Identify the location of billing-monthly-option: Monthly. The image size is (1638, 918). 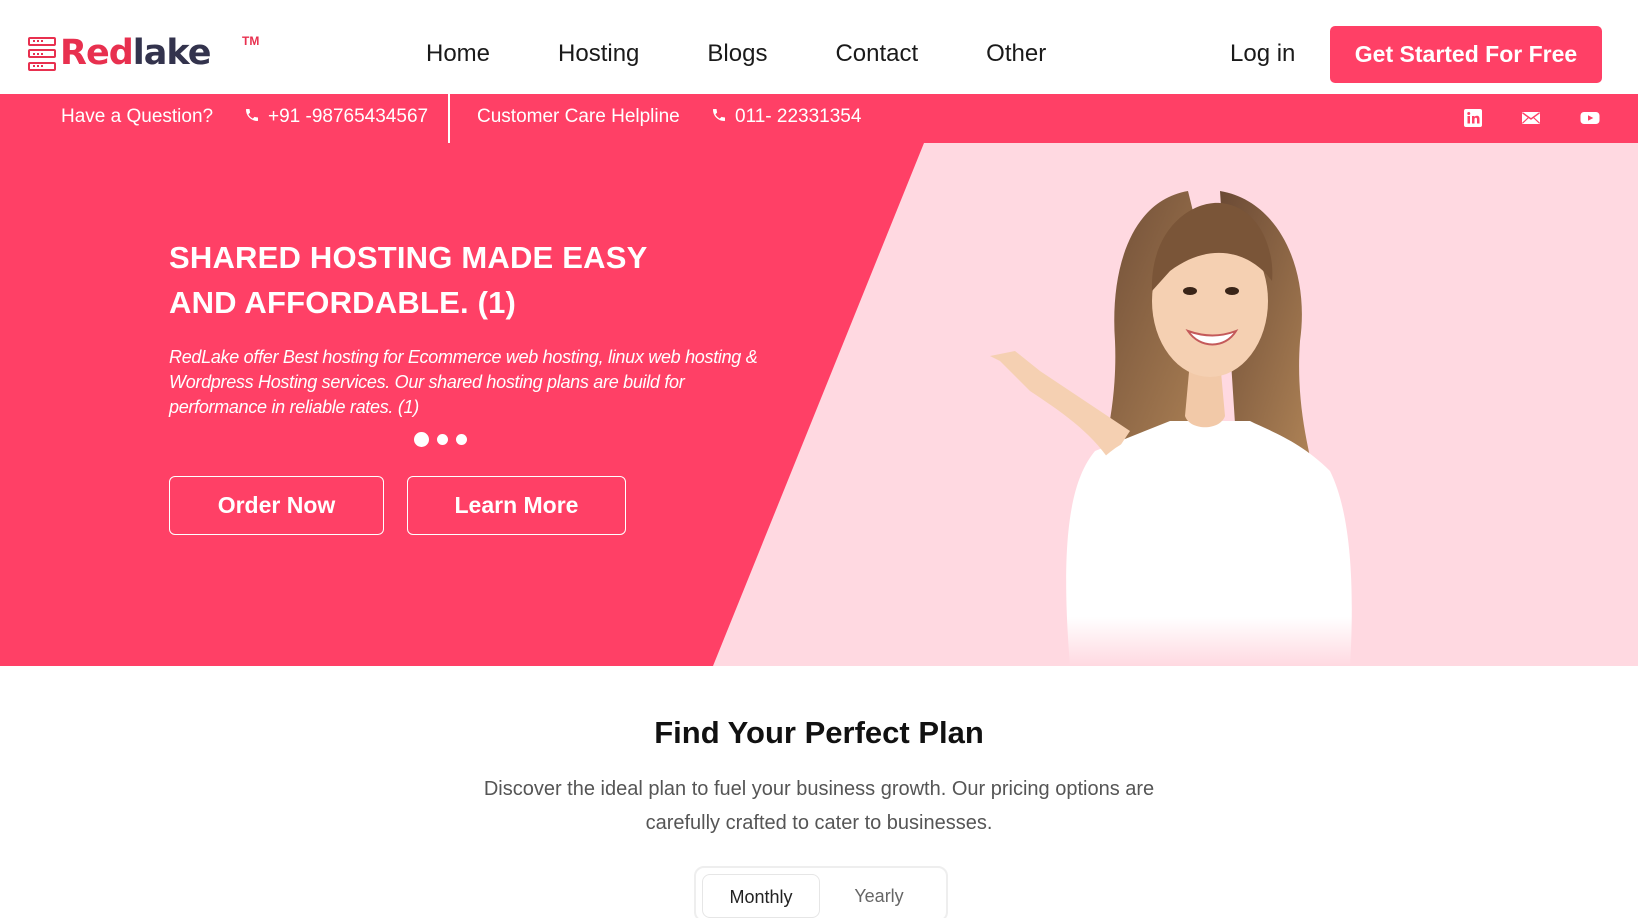
(761, 896).